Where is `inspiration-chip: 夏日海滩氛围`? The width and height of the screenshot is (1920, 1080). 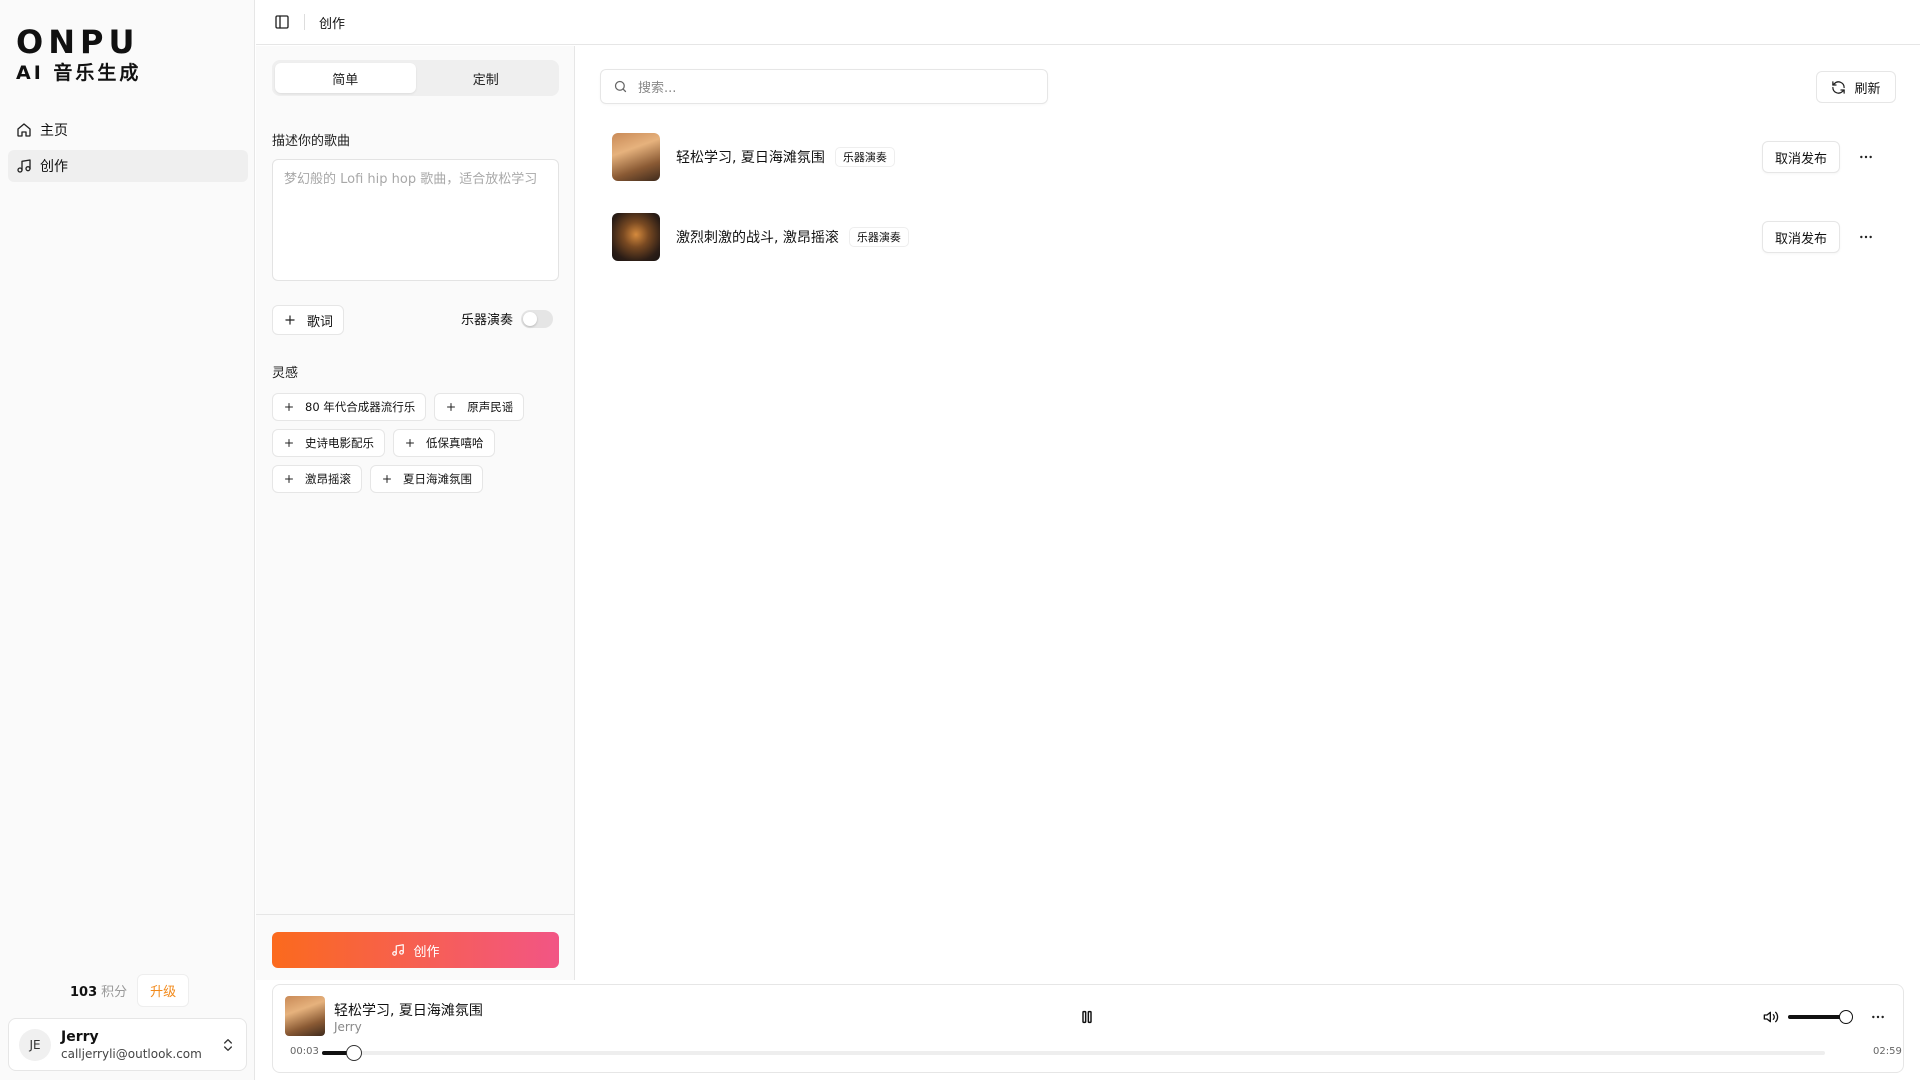
inspiration-chip: 夏日海滩氛围 is located at coordinates (426, 479).